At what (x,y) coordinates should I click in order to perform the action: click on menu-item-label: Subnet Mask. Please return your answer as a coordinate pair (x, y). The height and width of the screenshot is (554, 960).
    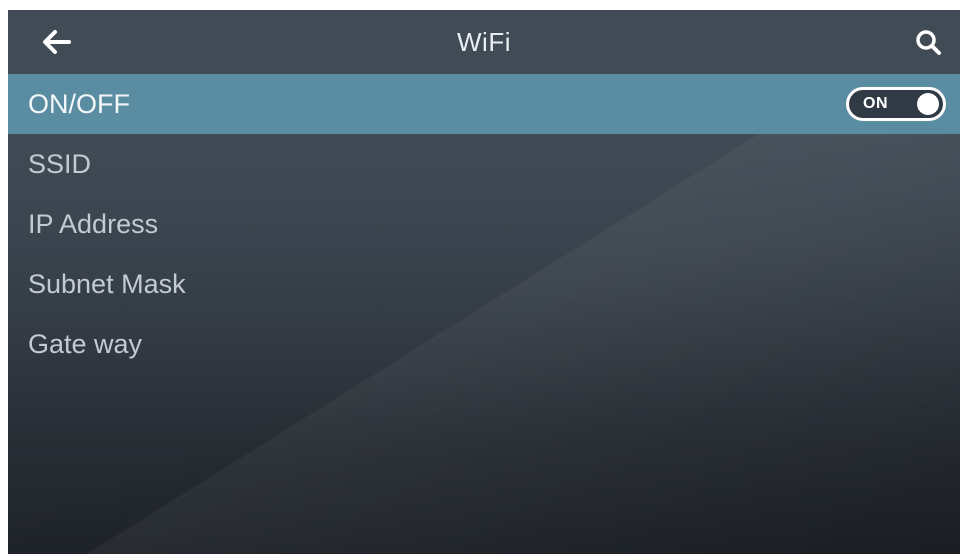
    Looking at the image, I should click on (107, 284).